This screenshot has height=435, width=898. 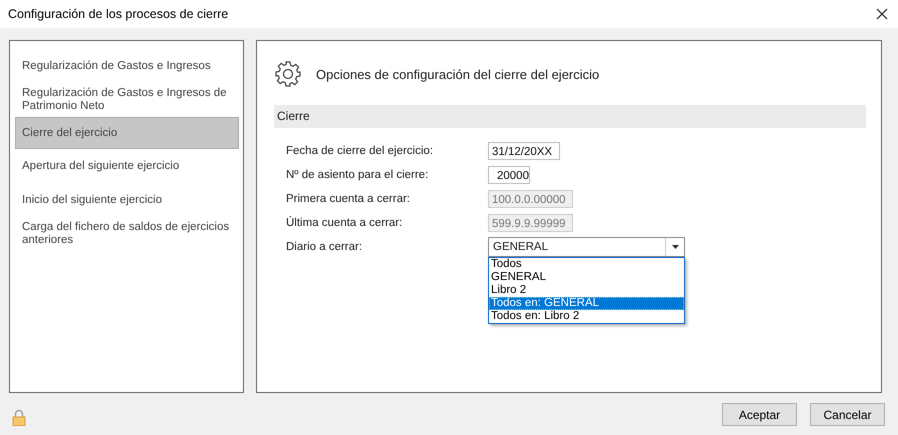 What do you see at coordinates (847, 414) in the screenshot?
I see `dialog-button: Cancelar` at bounding box center [847, 414].